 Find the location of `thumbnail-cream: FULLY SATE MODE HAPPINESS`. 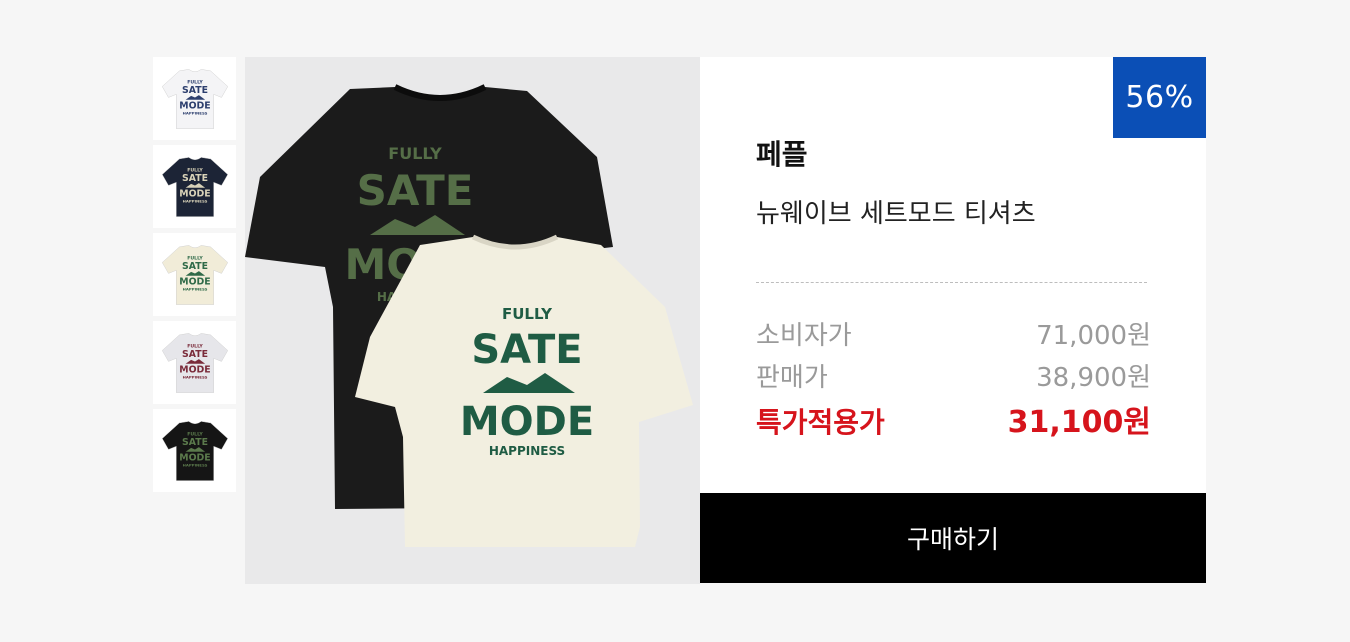

thumbnail-cream: FULLY SATE MODE HAPPINESS is located at coordinates (194, 274).